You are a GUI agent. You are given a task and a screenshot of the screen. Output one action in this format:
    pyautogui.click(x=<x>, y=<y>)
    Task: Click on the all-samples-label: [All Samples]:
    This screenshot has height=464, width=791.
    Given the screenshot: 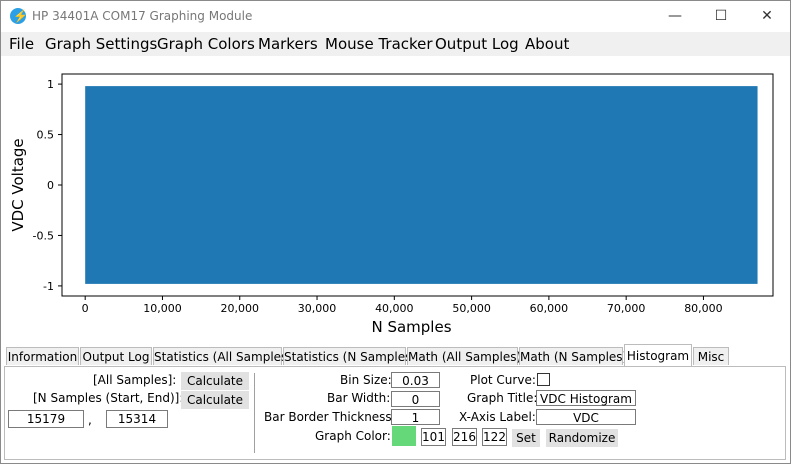 What is the action you would take?
    pyautogui.click(x=135, y=380)
    